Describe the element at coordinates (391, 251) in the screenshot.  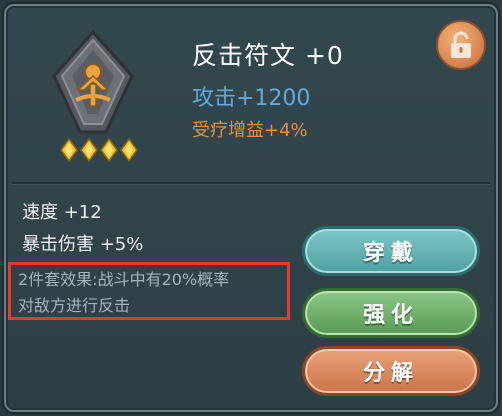
I see `wear-button: 穿戴` at that location.